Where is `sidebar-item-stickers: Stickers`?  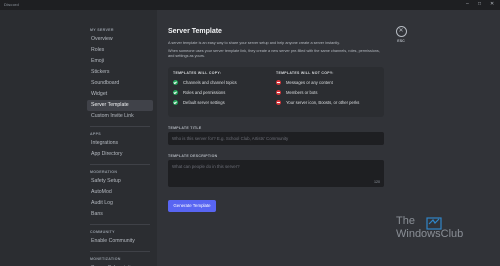
sidebar-item-stickers: Stickers is located at coordinates (120, 72).